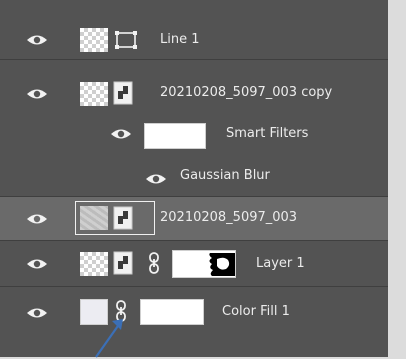 The height and width of the screenshot is (359, 406). Describe the element at coordinates (194, 10) in the screenshot. I see `panel-top-strip` at that location.